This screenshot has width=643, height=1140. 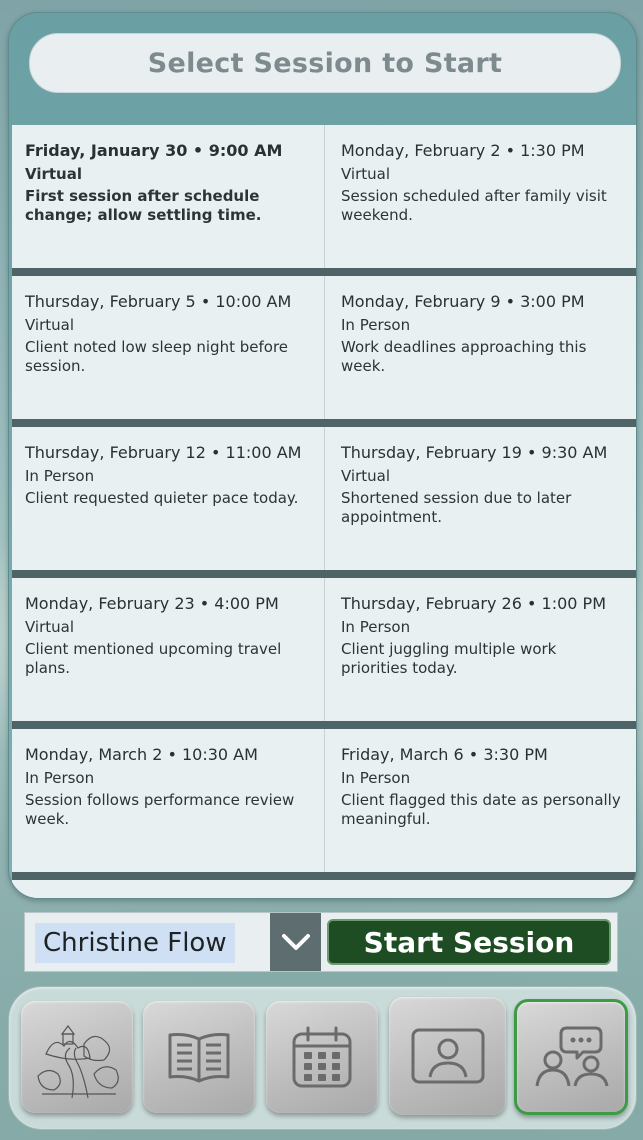 I want to click on bottom-toolbar, so click(x=322, y=1058).